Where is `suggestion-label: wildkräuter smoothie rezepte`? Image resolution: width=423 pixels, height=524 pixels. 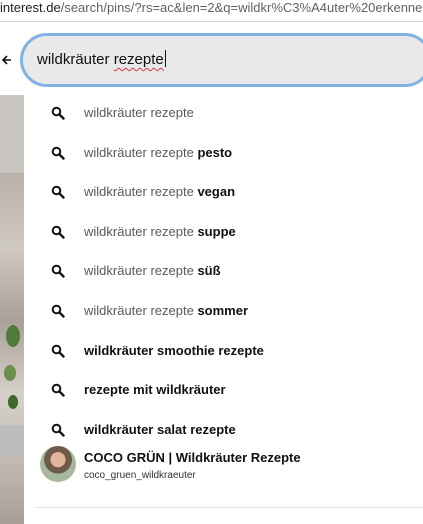
suggestion-label: wildkräuter smoothie rezepte is located at coordinates (174, 350).